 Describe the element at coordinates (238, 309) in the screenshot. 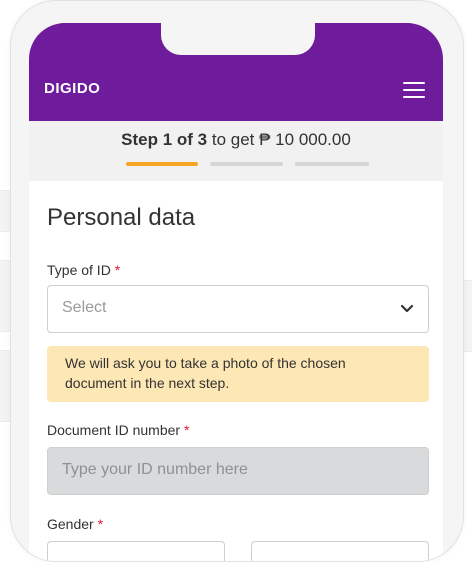

I see `id-type-select: Select` at that location.